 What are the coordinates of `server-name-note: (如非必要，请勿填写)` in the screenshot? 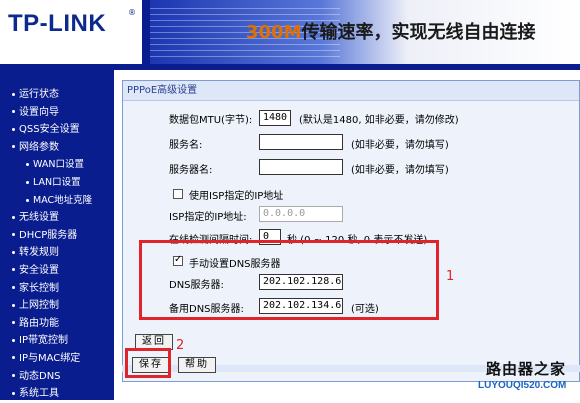 It's located at (400, 170).